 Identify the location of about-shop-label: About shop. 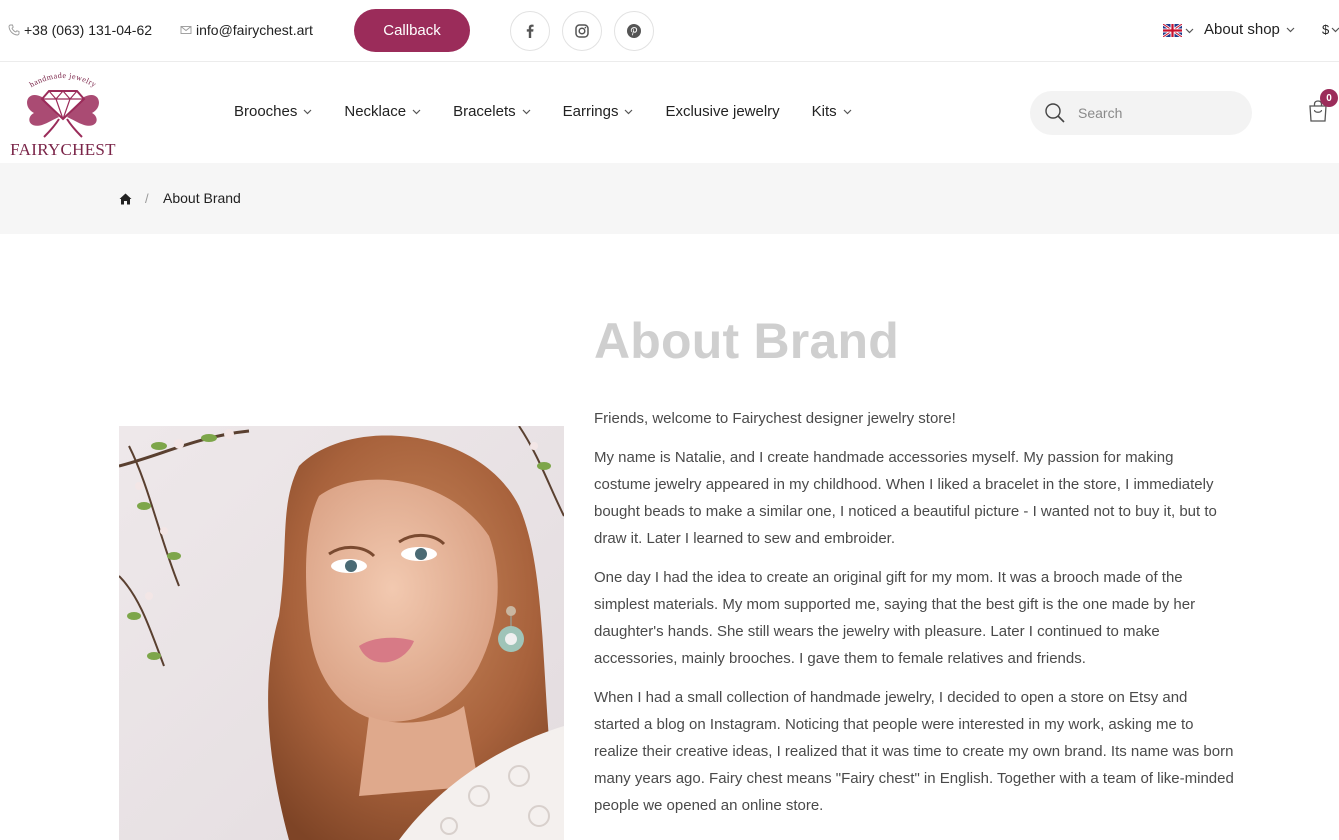
(1242, 29).